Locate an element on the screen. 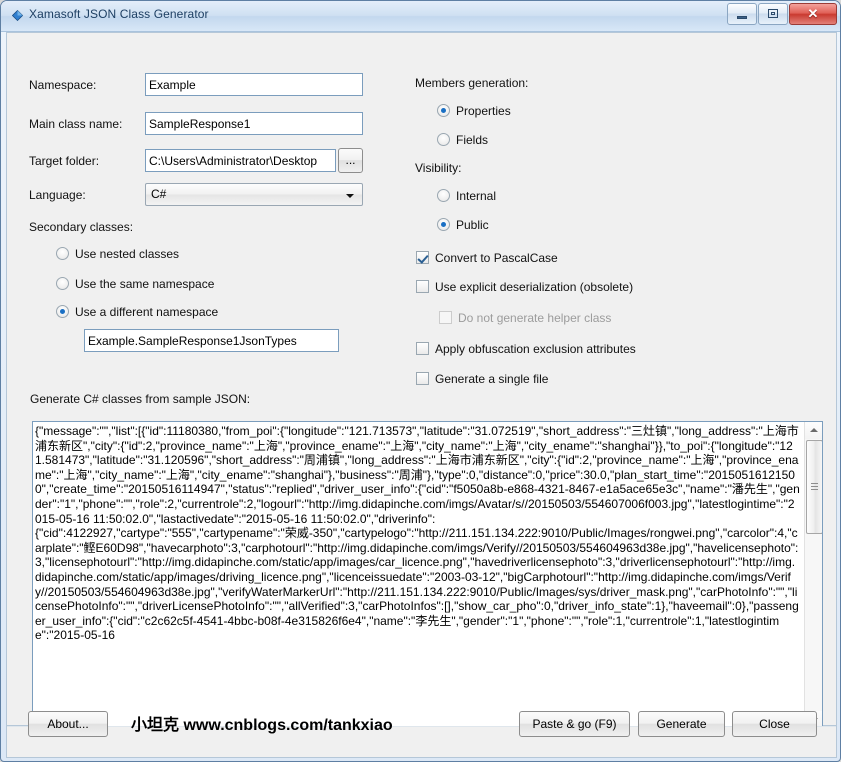  target-folder-input is located at coordinates (240, 160).